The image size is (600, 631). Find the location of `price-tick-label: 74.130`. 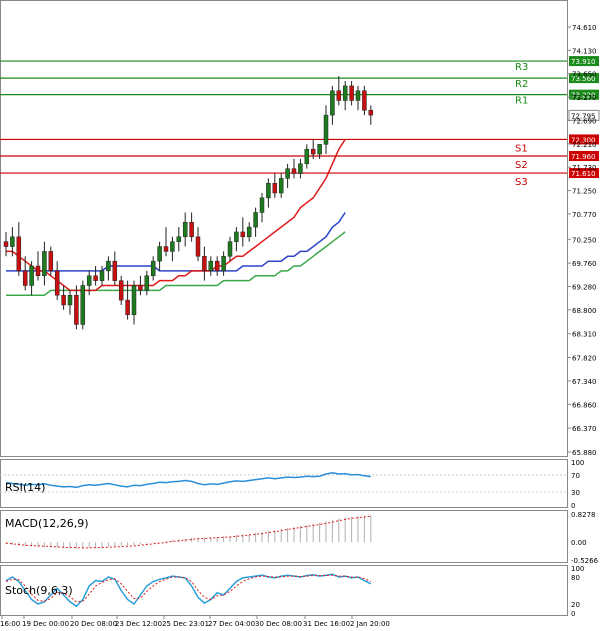

price-tick-label: 74.130 is located at coordinates (584, 51).